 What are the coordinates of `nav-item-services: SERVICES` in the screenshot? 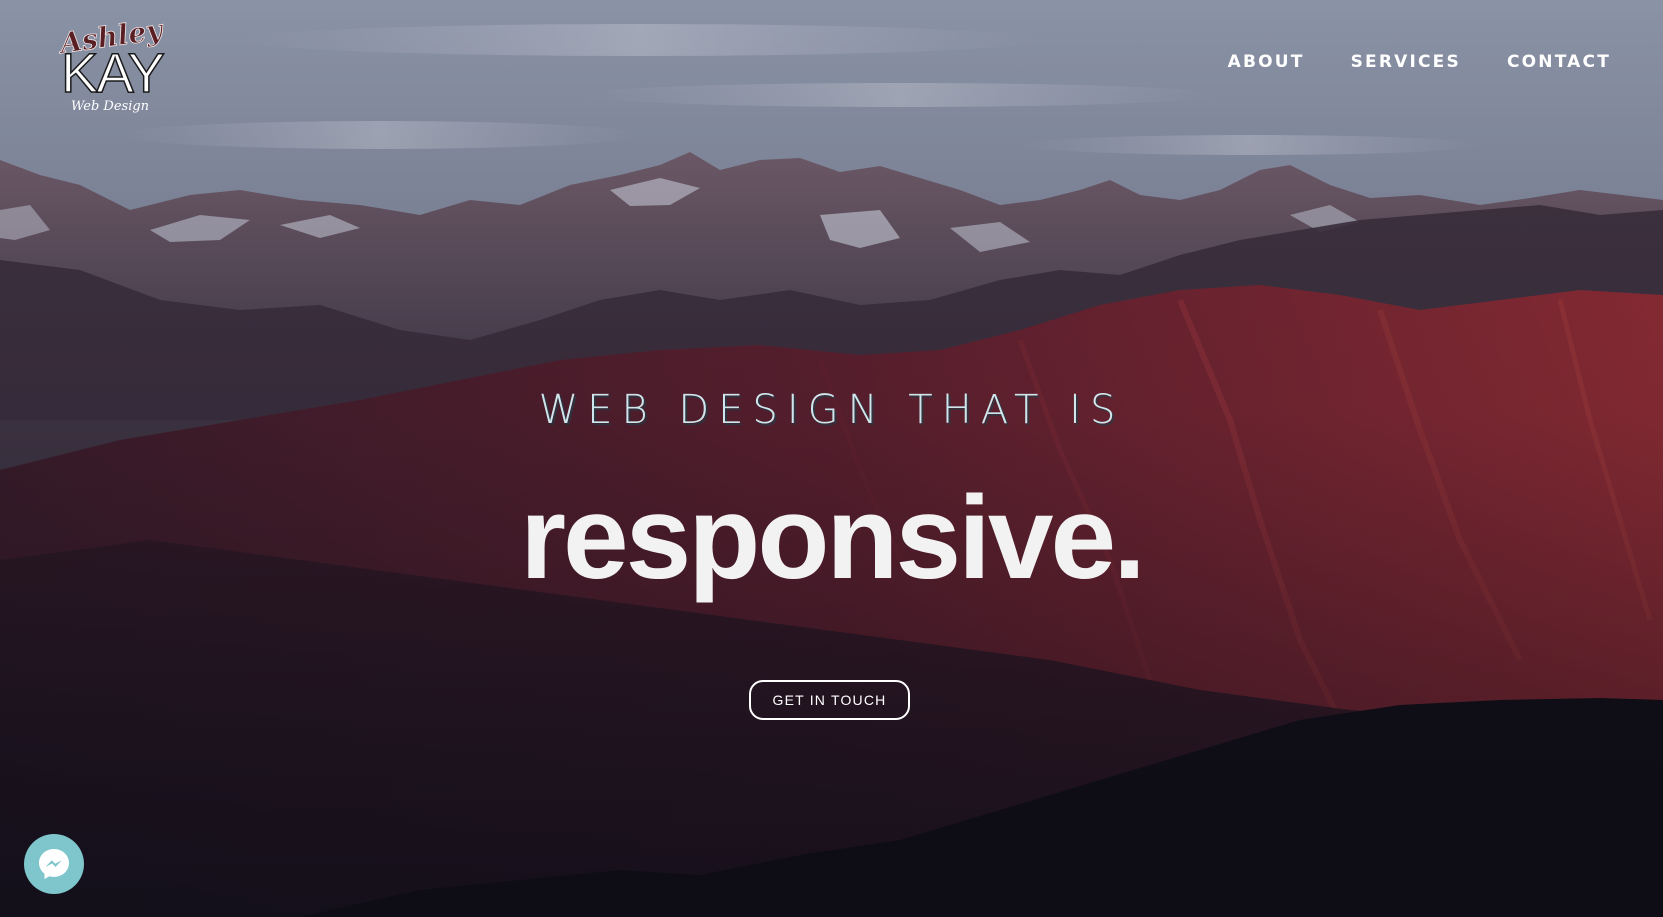 It's located at (1406, 62).